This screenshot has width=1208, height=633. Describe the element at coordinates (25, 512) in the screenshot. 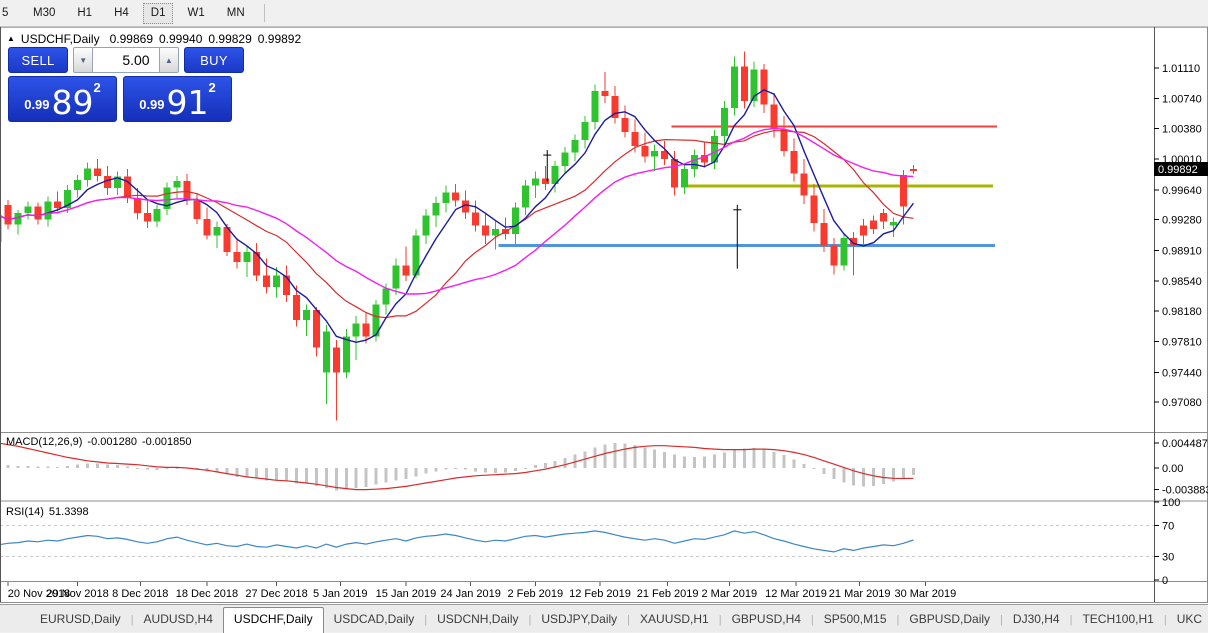

I see `rsi-name: RSI(14)` at that location.